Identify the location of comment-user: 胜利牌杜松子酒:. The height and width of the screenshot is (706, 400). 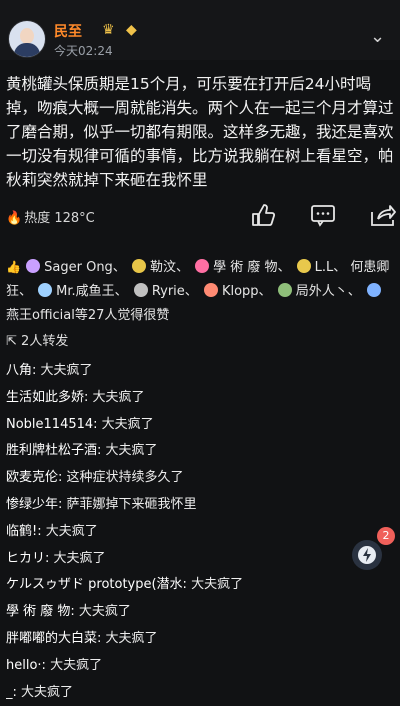
(53, 450).